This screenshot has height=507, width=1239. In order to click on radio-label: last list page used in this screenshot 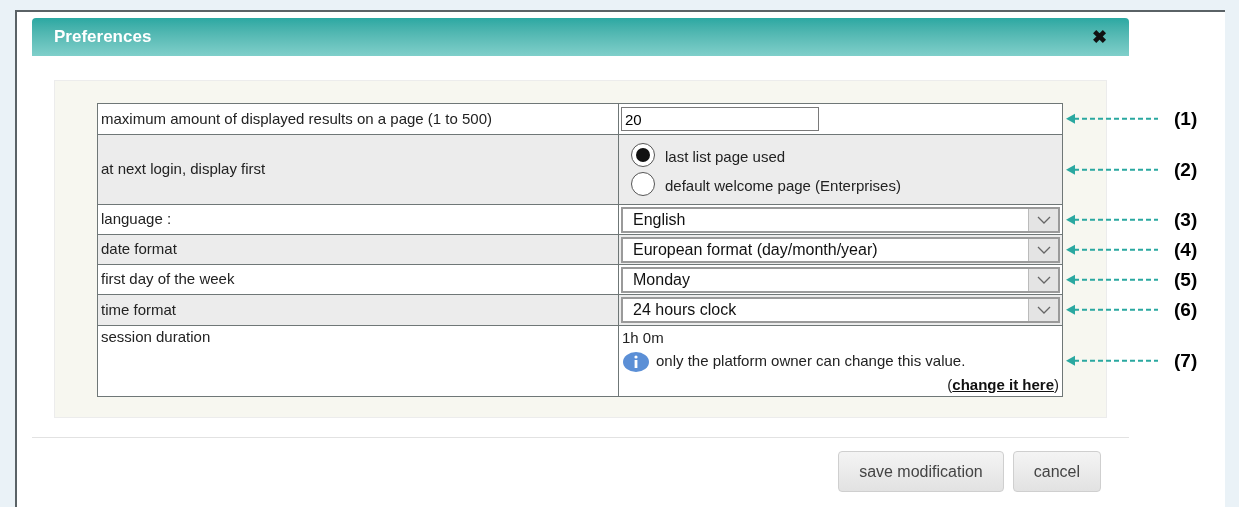, I will do `click(725, 156)`.